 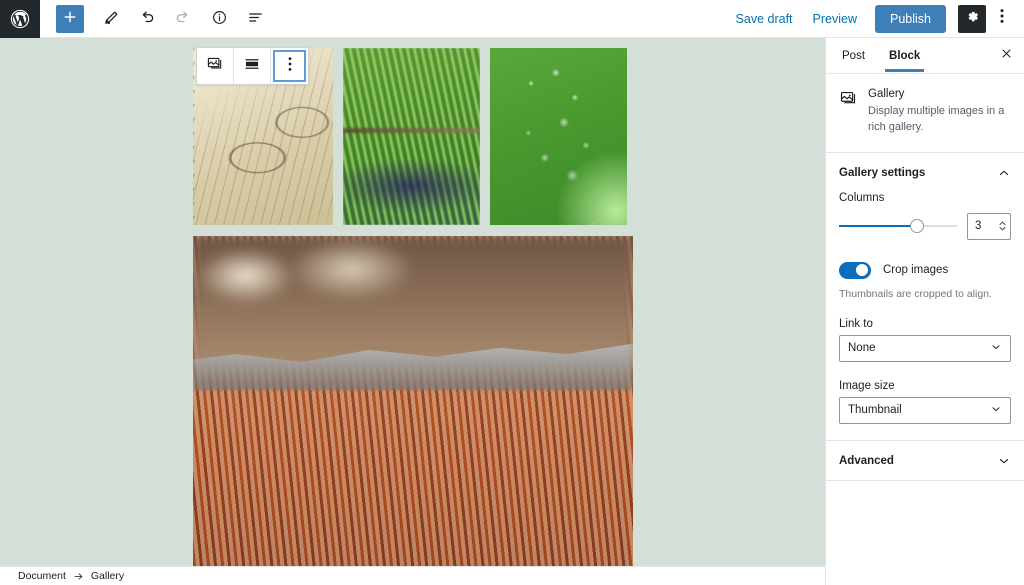 What do you see at coordinates (412, 575) in the screenshot?
I see `editor-status-bar: Document Gallery` at bounding box center [412, 575].